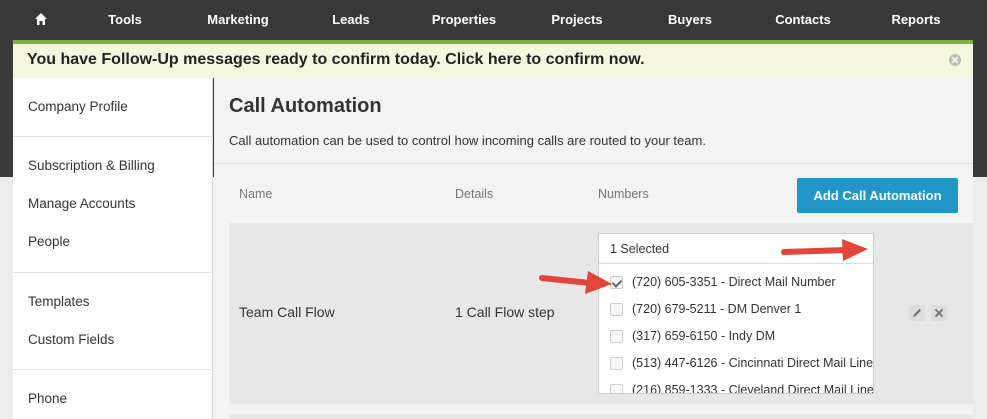 This screenshot has width=987, height=419. What do you see at coordinates (576, 20) in the screenshot?
I see `nav-projects: Projects` at bounding box center [576, 20].